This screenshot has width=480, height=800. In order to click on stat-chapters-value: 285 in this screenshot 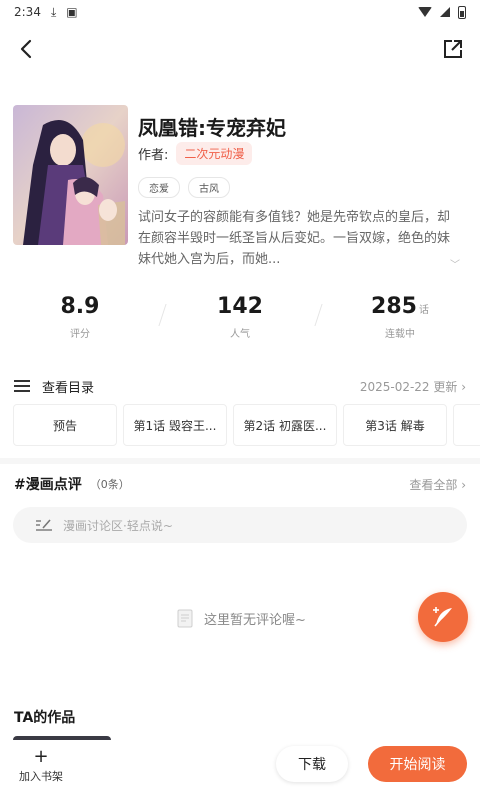, I will do `click(394, 306)`.